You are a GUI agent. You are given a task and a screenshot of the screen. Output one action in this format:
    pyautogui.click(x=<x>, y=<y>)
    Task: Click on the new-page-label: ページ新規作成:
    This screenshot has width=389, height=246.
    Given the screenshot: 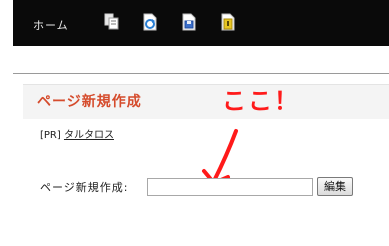 What is the action you would take?
    pyautogui.click(x=84, y=187)
    